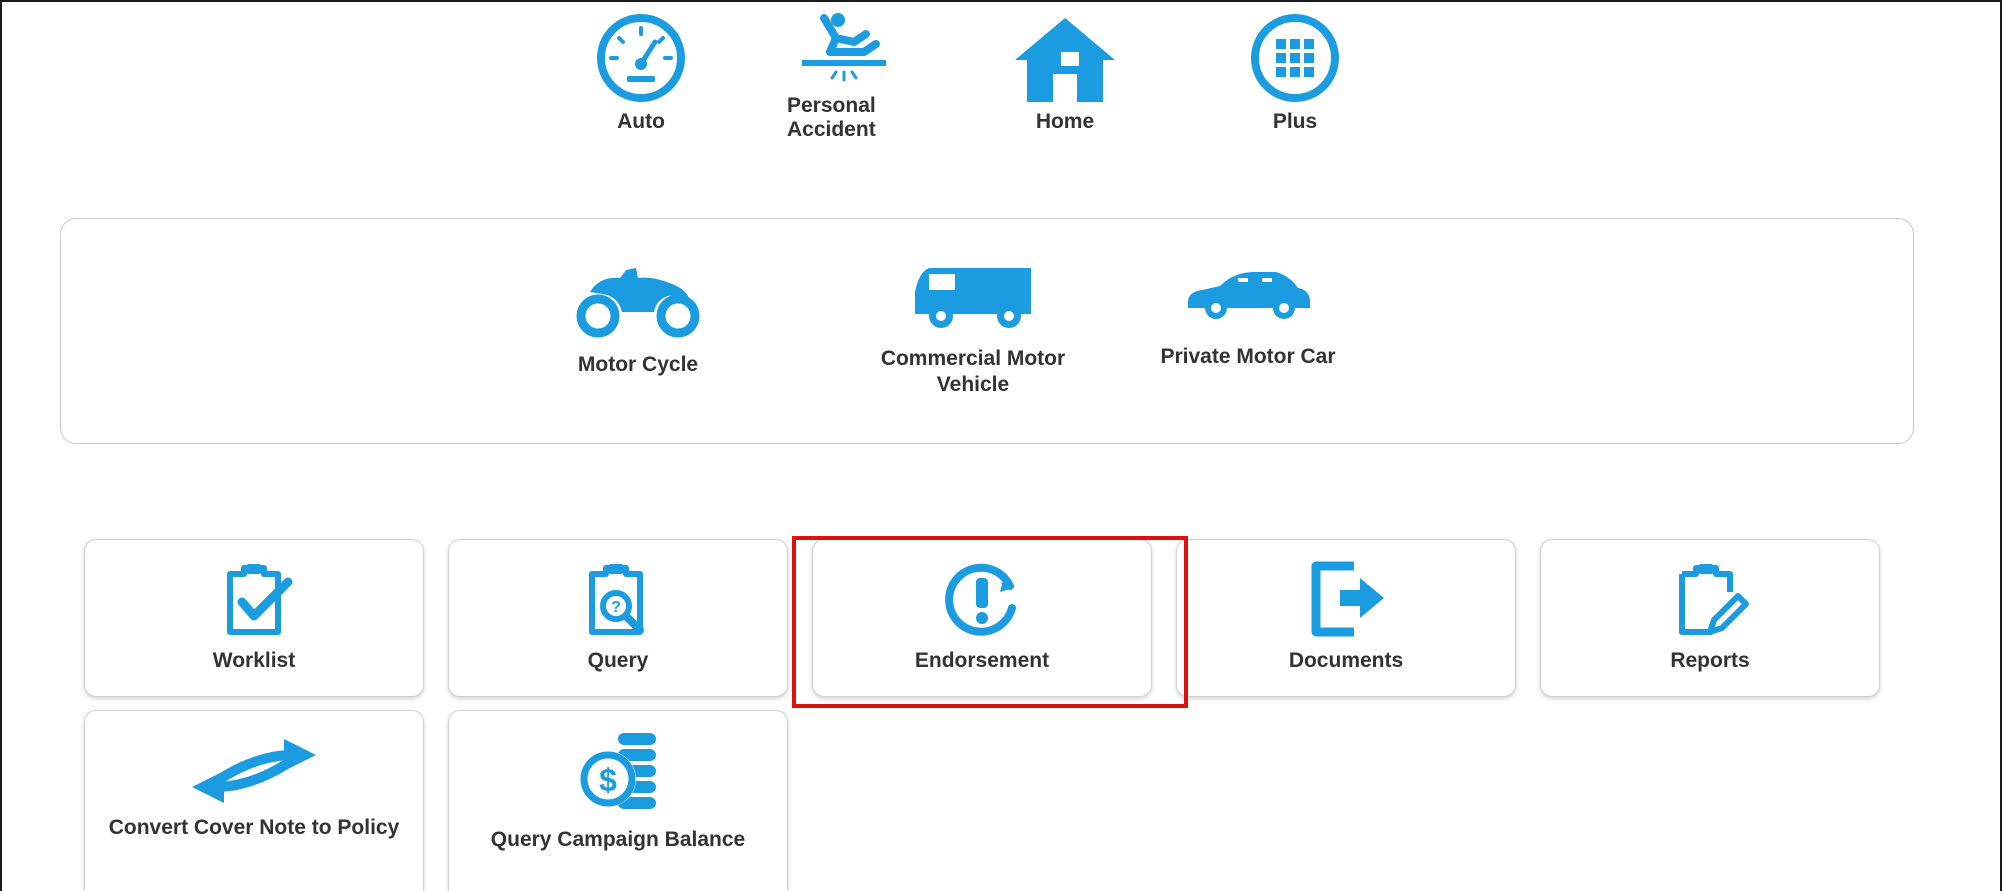 This screenshot has width=2002, height=891. Describe the element at coordinates (254, 660) in the screenshot. I see `tile-worklist-label: Worklist` at that location.